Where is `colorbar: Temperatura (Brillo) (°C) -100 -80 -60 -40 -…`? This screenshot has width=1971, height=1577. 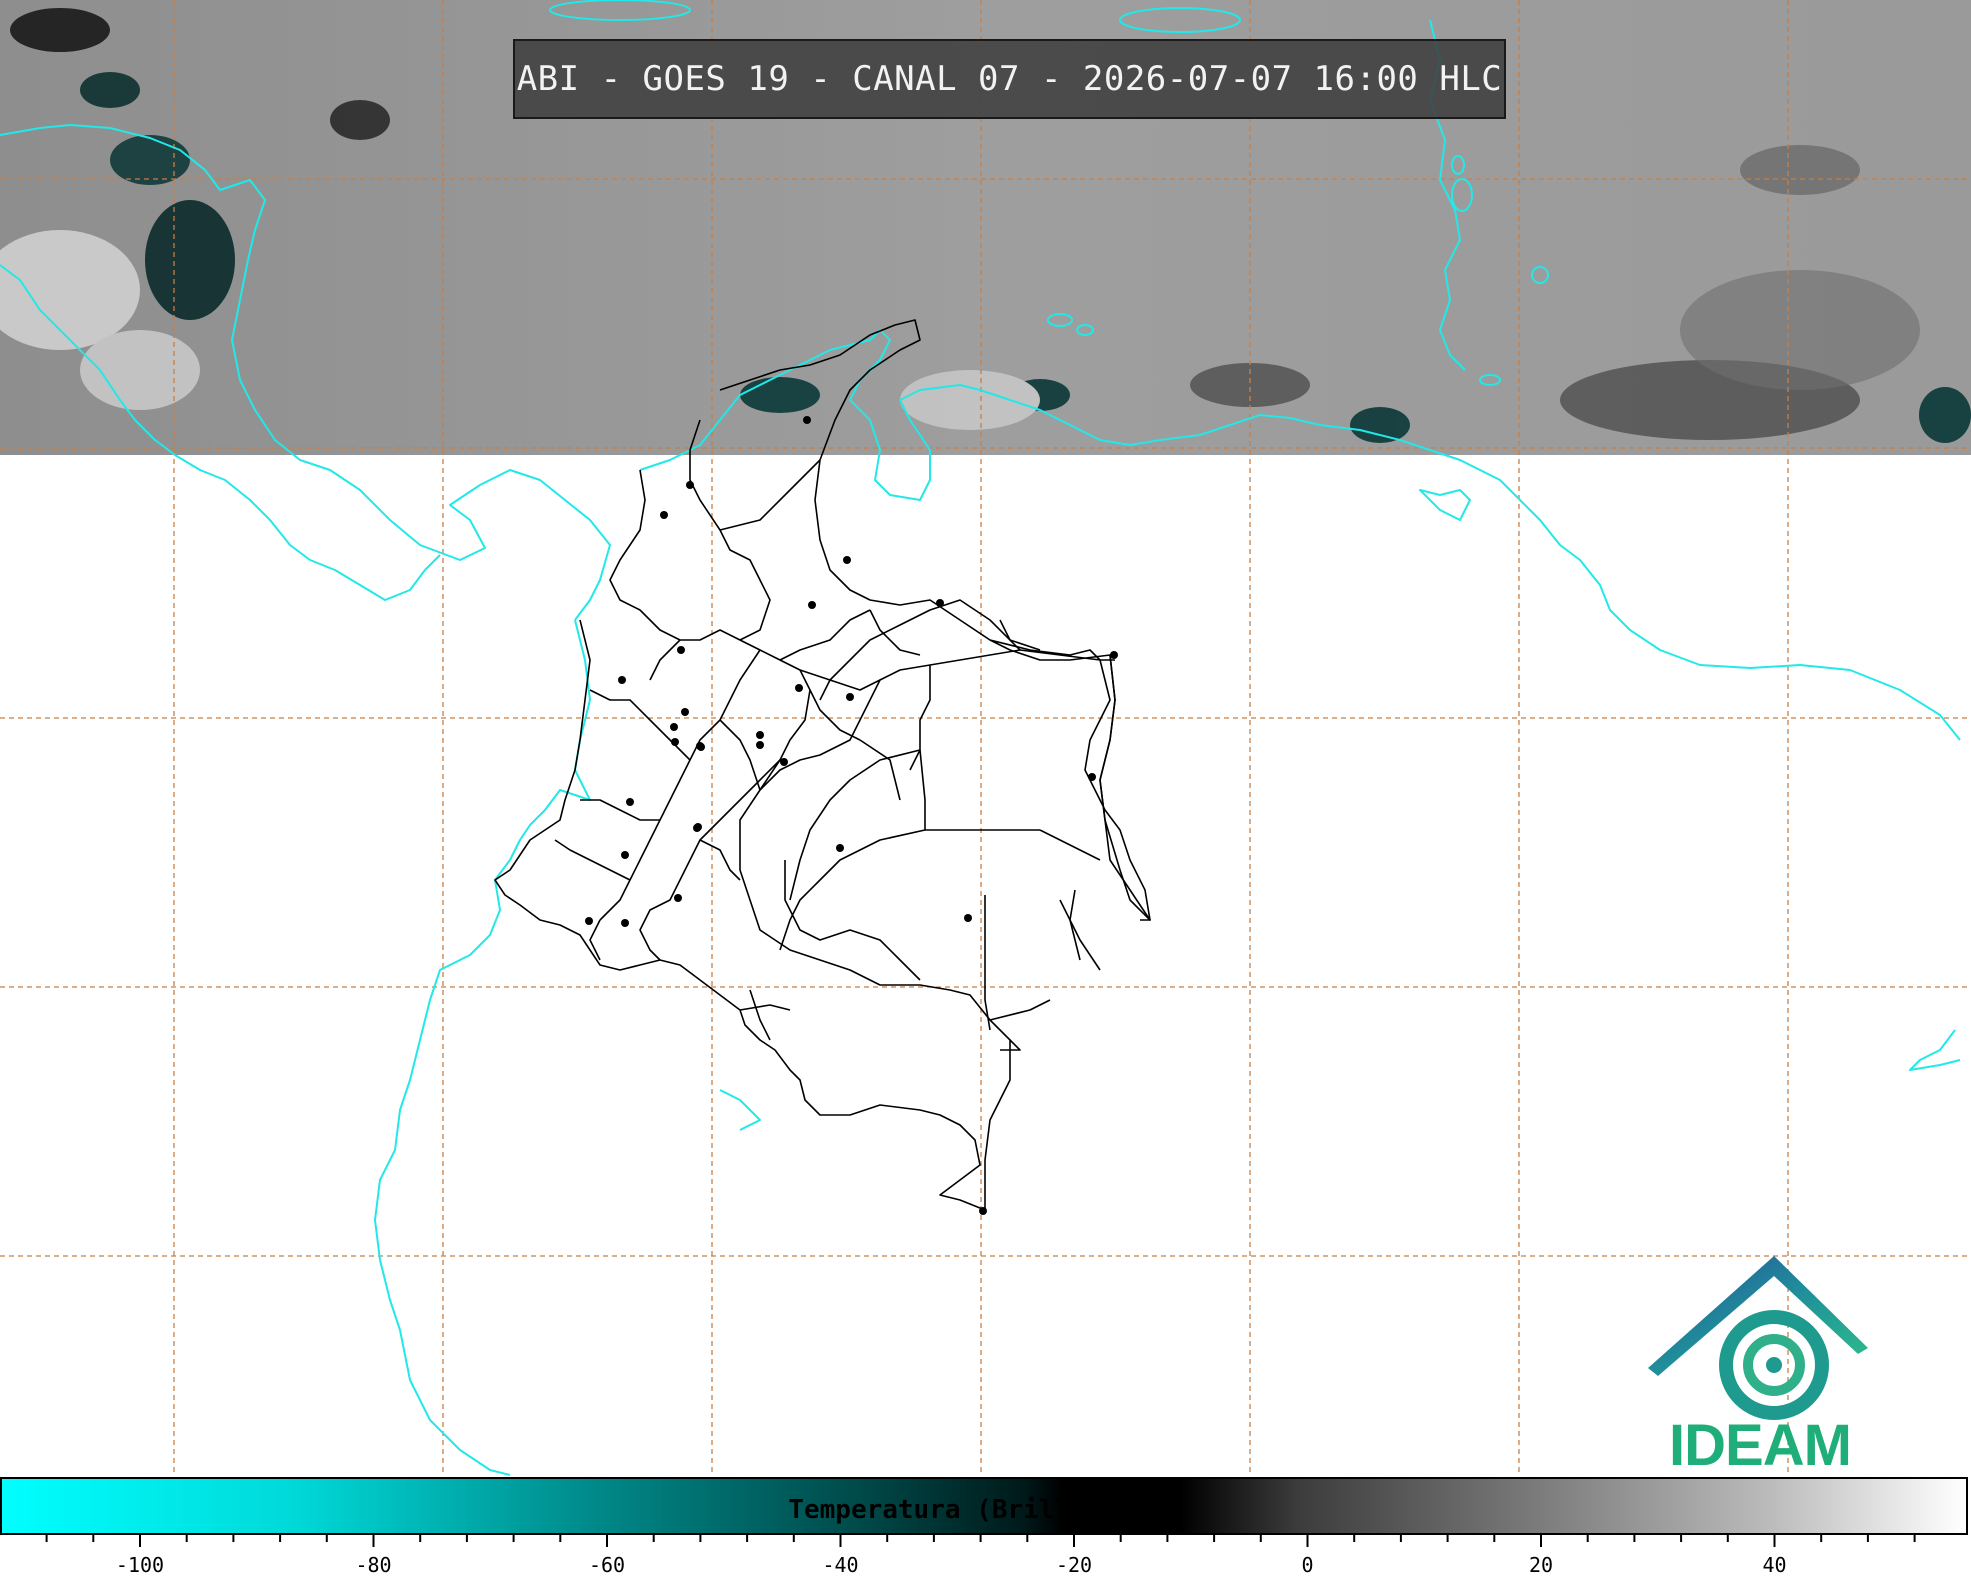 colorbar: Temperatura (Brillo) (°C) -100 -80 -60 -40 -… is located at coordinates (985, 1526).